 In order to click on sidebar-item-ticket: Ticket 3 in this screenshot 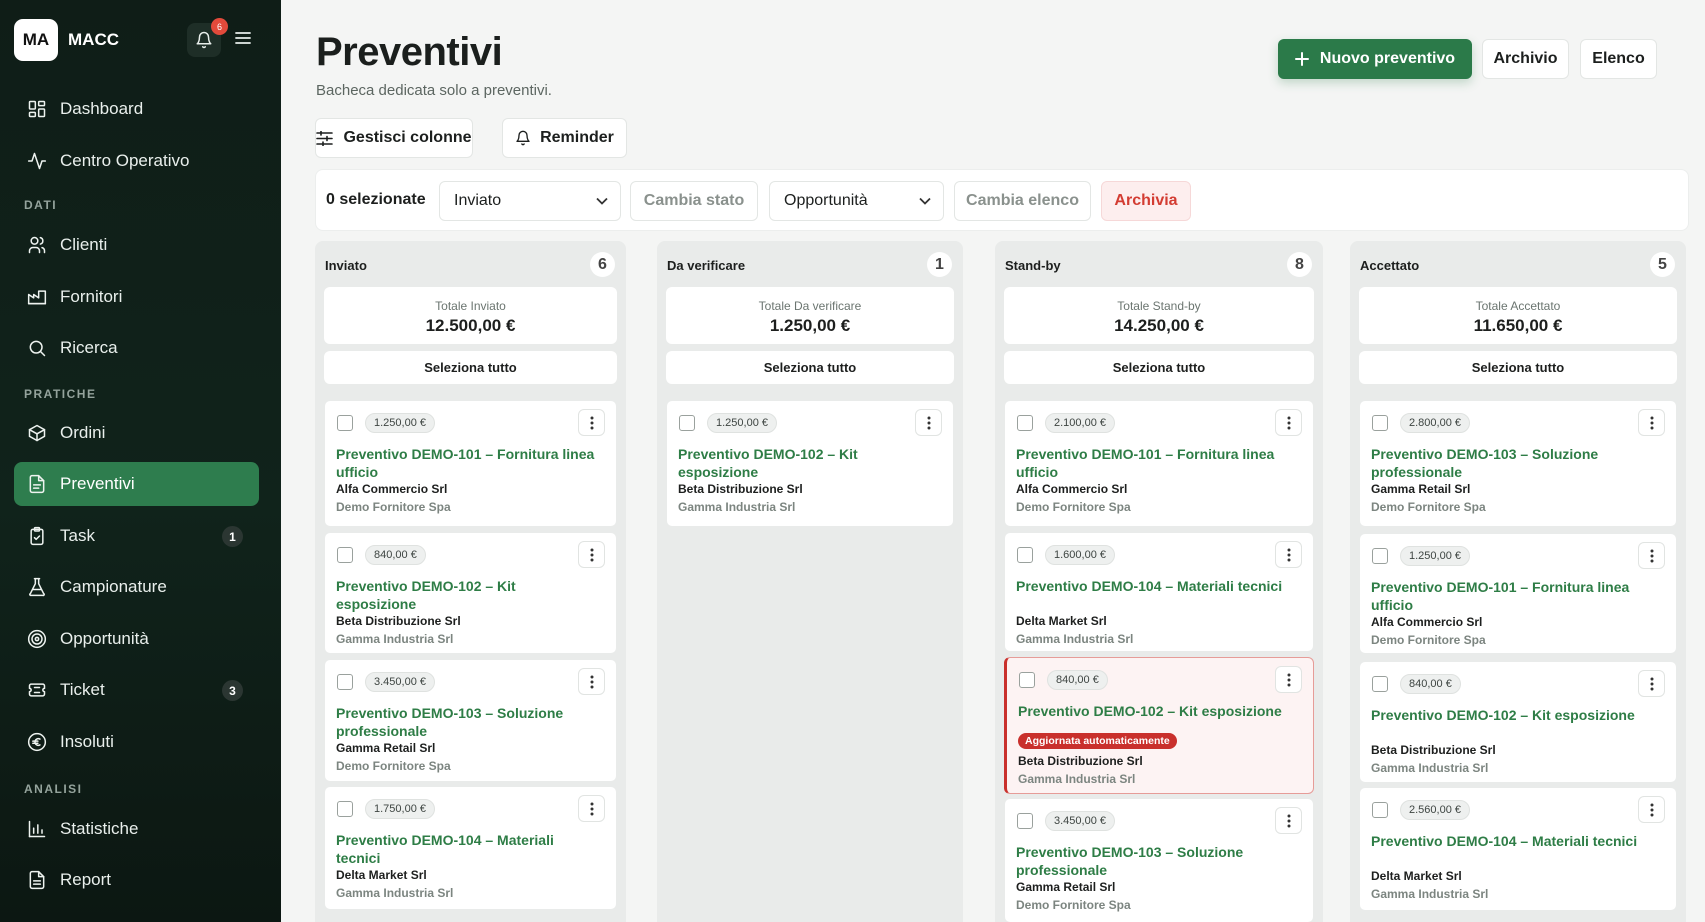, I will do `click(136, 690)`.